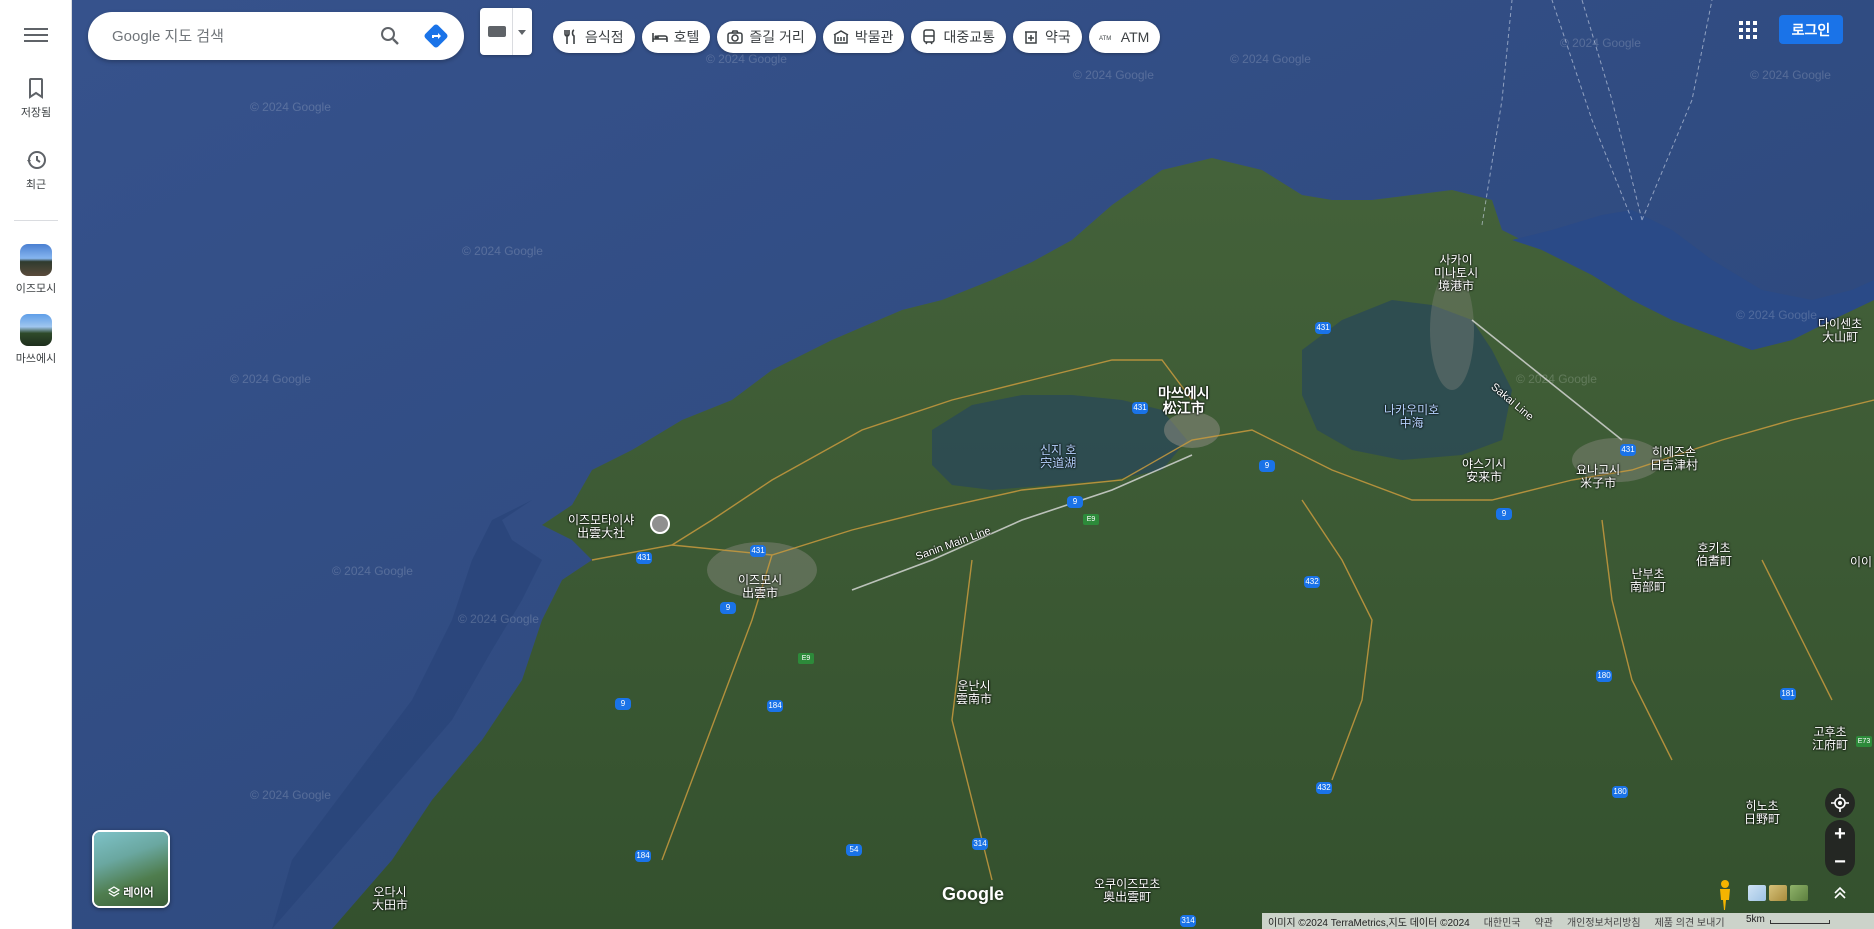 This screenshot has width=1874, height=929. Describe the element at coordinates (660, 524) in the screenshot. I see `shrine-icon` at that location.